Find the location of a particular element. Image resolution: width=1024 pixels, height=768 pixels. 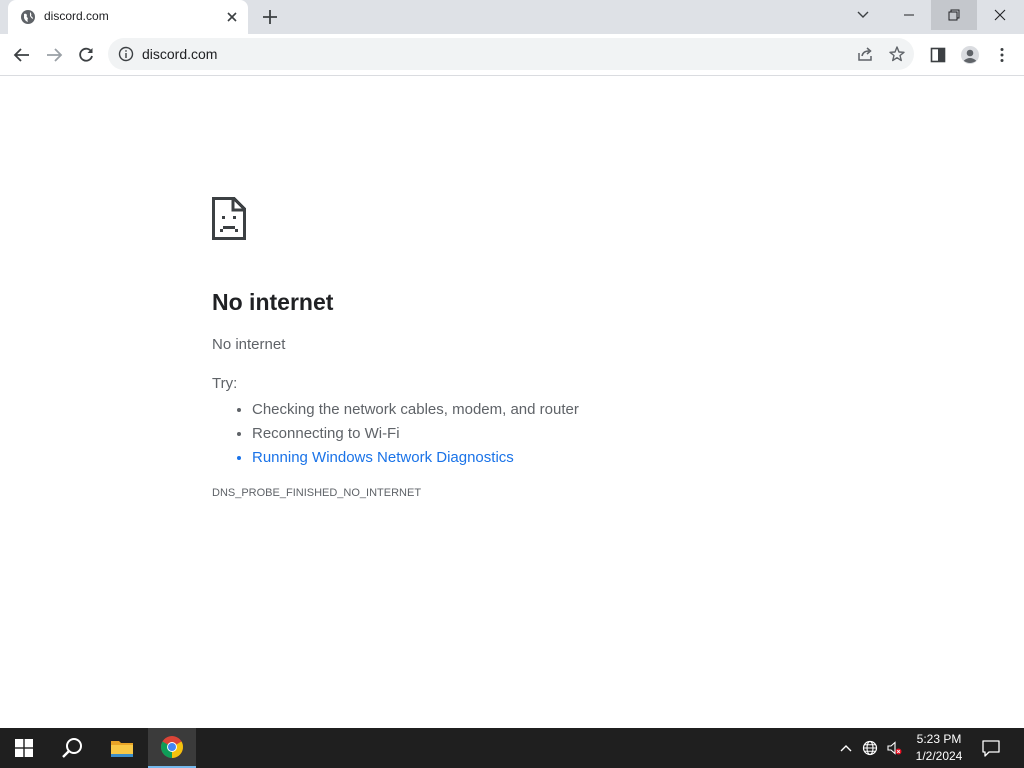

reload-icon is located at coordinates (86, 54).